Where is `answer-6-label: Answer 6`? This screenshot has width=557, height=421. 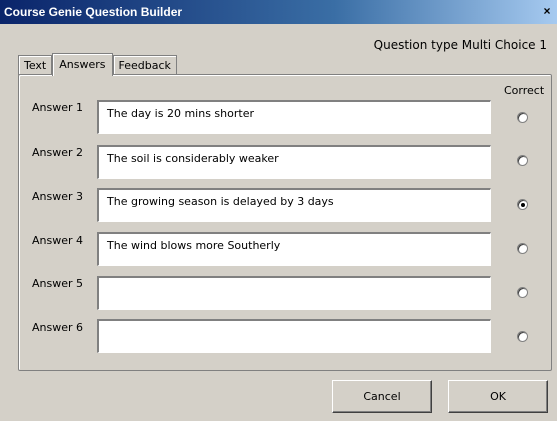
answer-6-label: Answer 6 is located at coordinates (58, 327).